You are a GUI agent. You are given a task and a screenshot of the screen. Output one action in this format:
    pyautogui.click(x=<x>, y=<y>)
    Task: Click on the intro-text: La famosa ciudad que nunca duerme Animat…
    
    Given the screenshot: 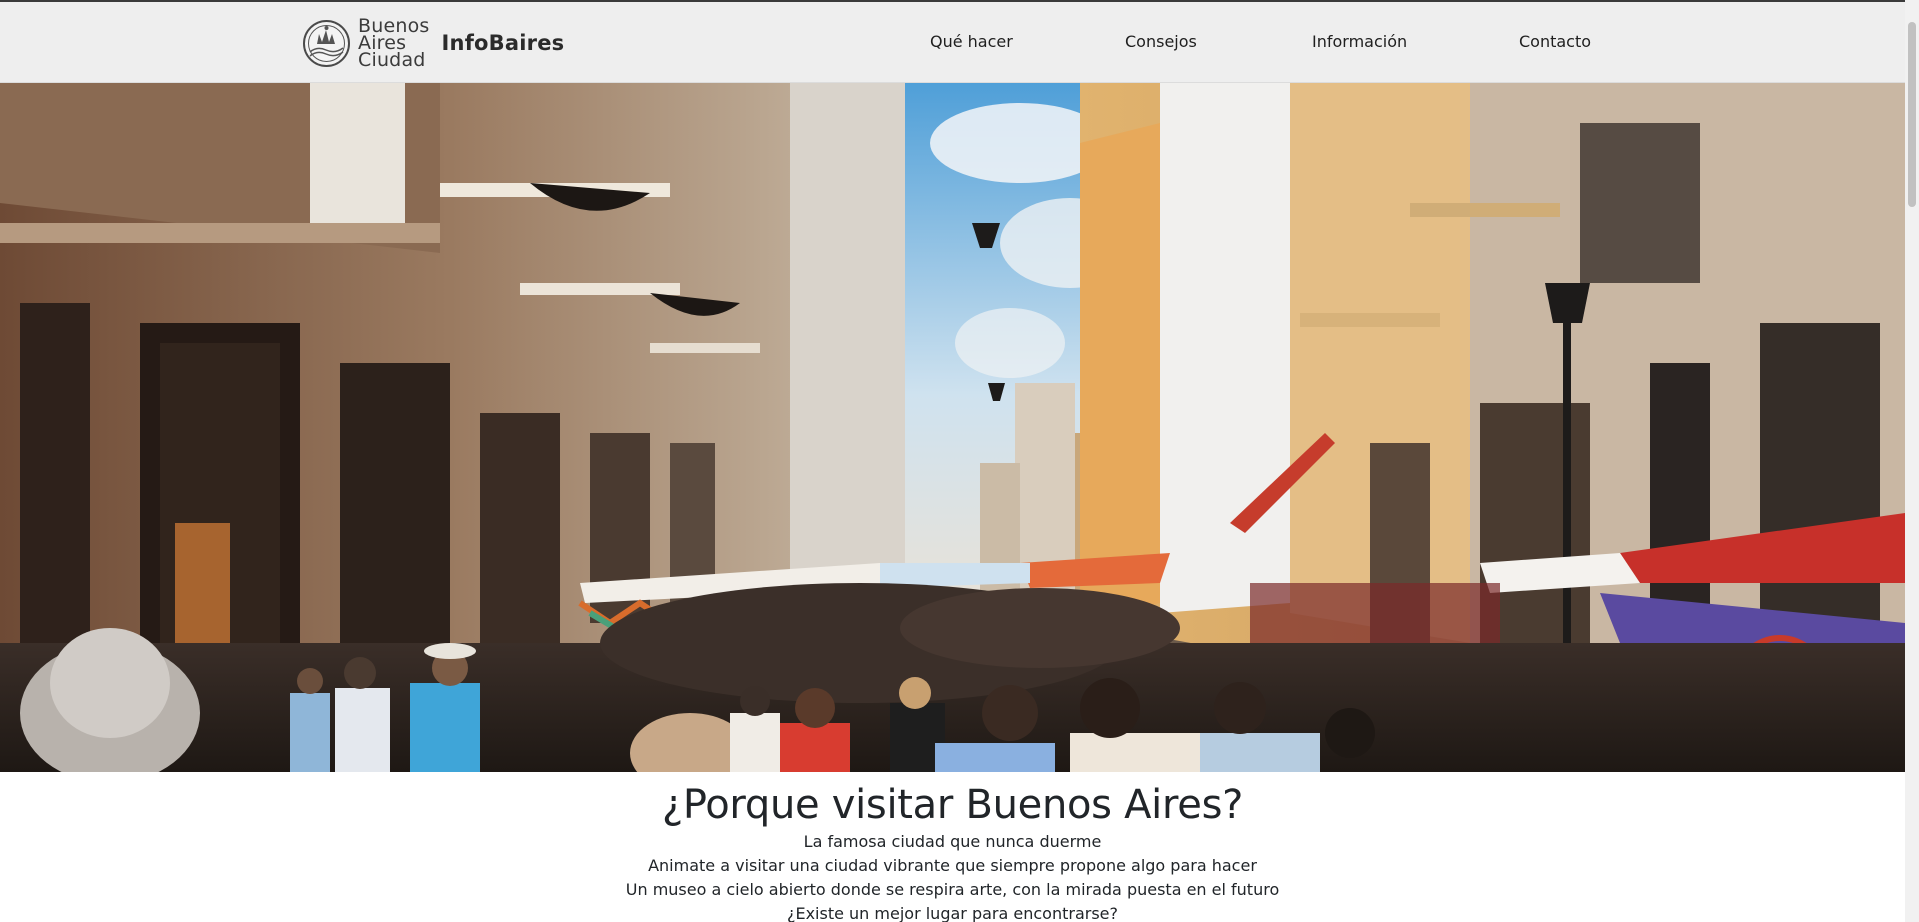 What is the action you would take?
    pyautogui.click(x=952, y=876)
    